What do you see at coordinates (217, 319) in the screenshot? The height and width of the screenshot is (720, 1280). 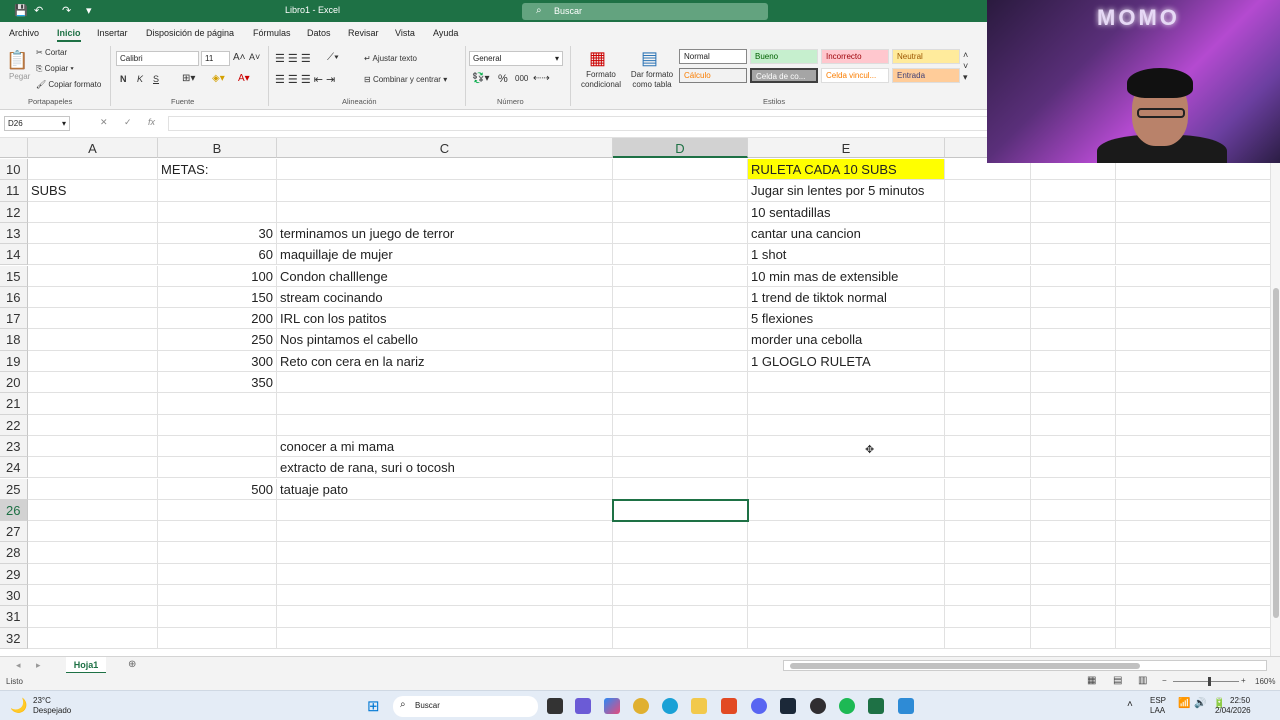 I see `cell-b17: 200` at bounding box center [217, 319].